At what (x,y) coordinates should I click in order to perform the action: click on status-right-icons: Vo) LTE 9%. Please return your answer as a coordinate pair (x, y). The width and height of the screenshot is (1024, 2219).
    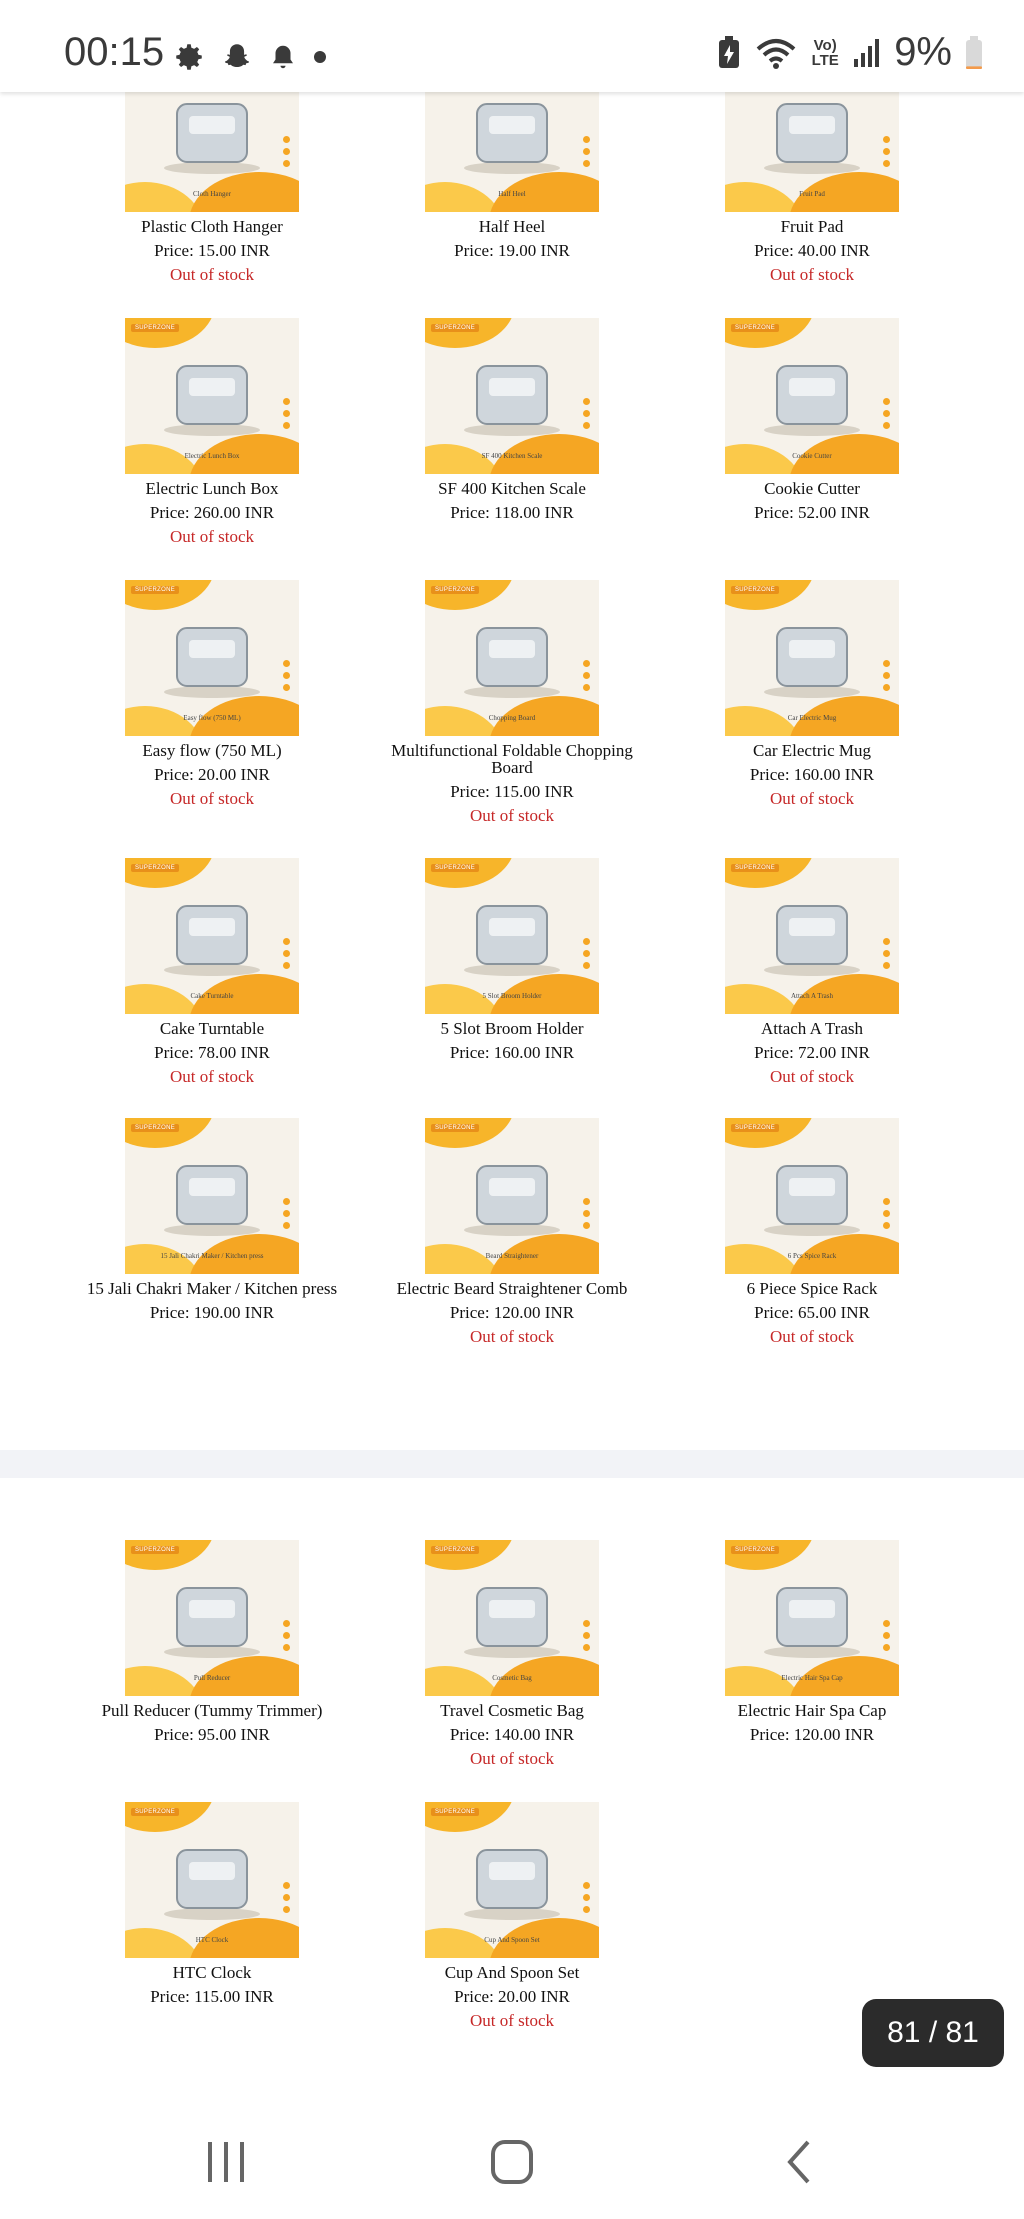
    Looking at the image, I should click on (850, 52).